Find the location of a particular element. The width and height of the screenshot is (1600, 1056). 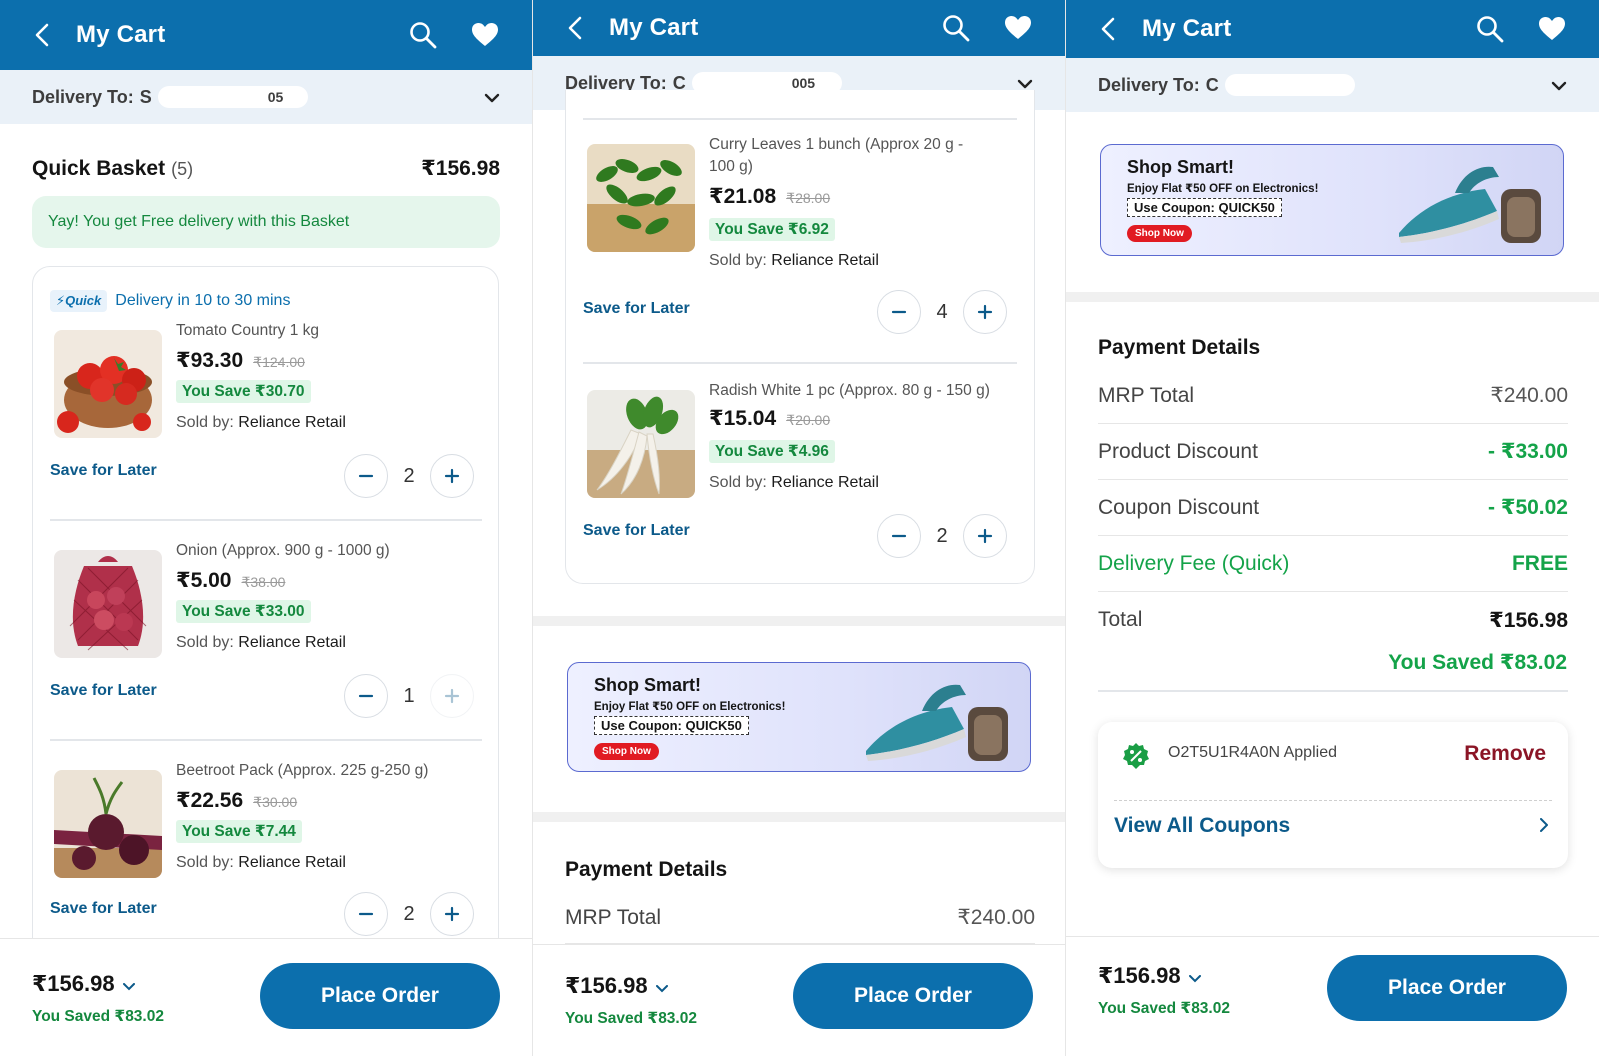

delivery-fee-label: Delivery Fee (Quick) is located at coordinates (1194, 563).